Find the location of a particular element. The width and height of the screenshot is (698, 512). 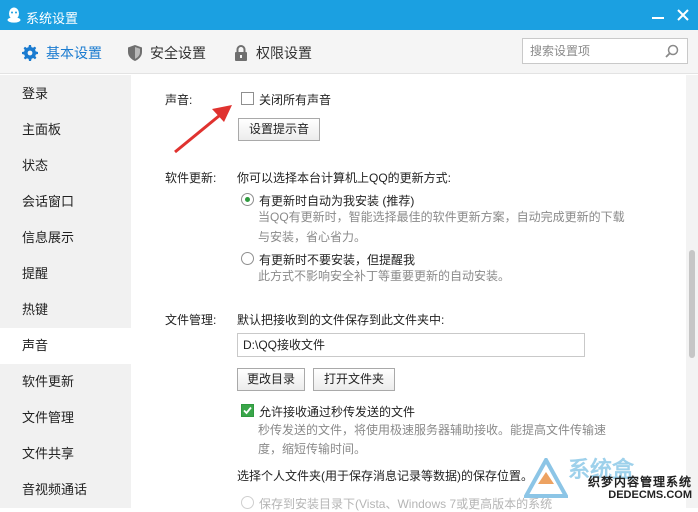

sidebar-item-hotkeys: 热键 is located at coordinates (65, 310).